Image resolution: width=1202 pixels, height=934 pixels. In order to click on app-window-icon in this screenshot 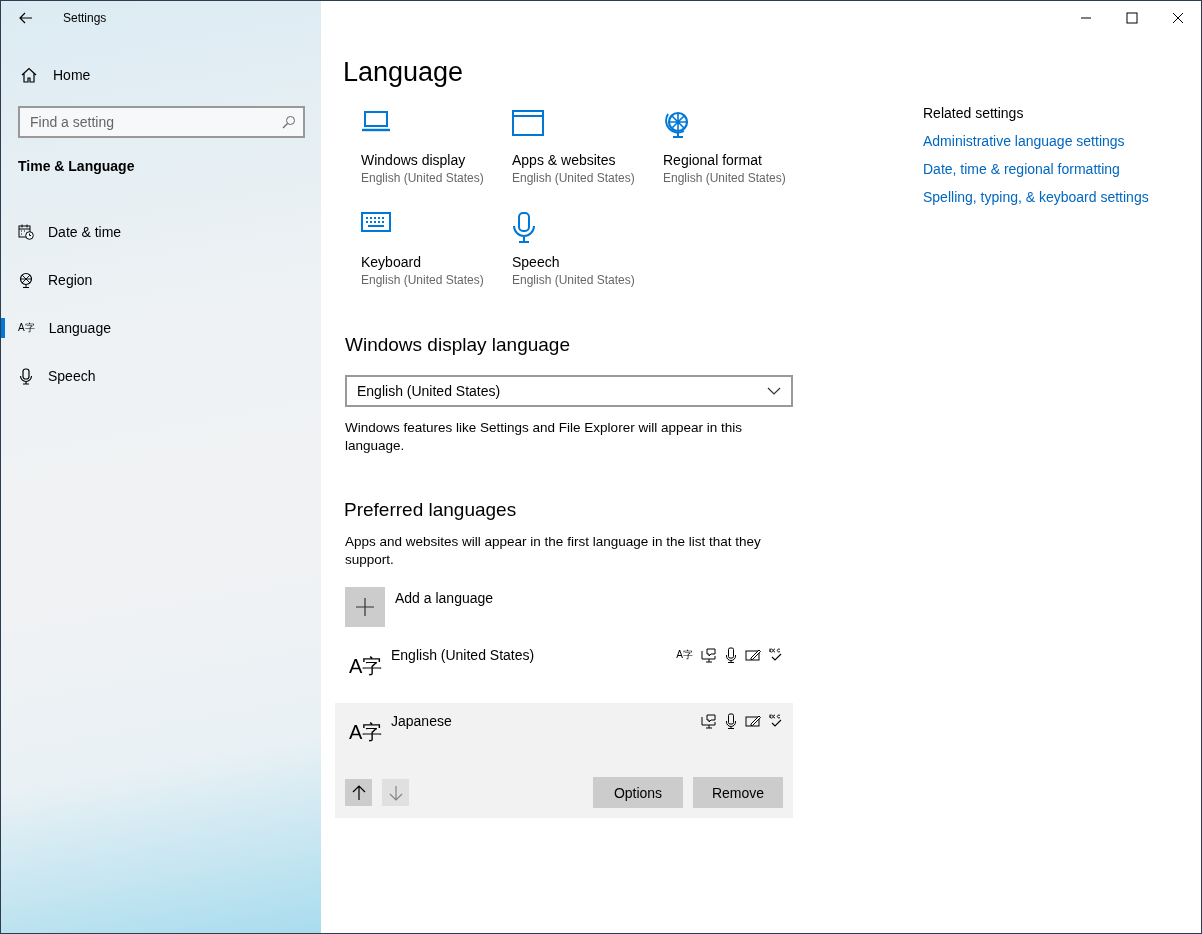, I will do `click(528, 123)`.